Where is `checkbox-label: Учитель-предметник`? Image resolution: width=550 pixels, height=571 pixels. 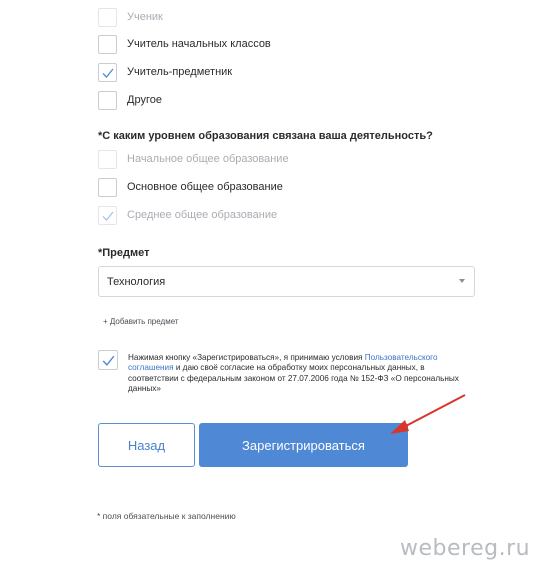 checkbox-label: Учитель-предметник is located at coordinates (180, 72).